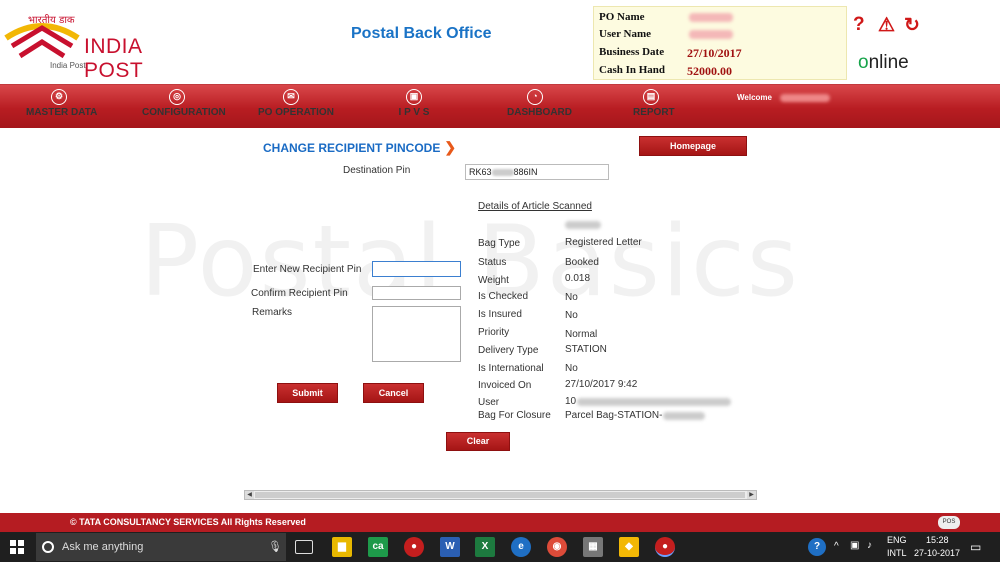 Image resolution: width=1000 pixels, height=562 pixels. Describe the element at coordinates (414, 107) in the screenshot. I see `nav-ipvs: ▣ I P V S` at that location.